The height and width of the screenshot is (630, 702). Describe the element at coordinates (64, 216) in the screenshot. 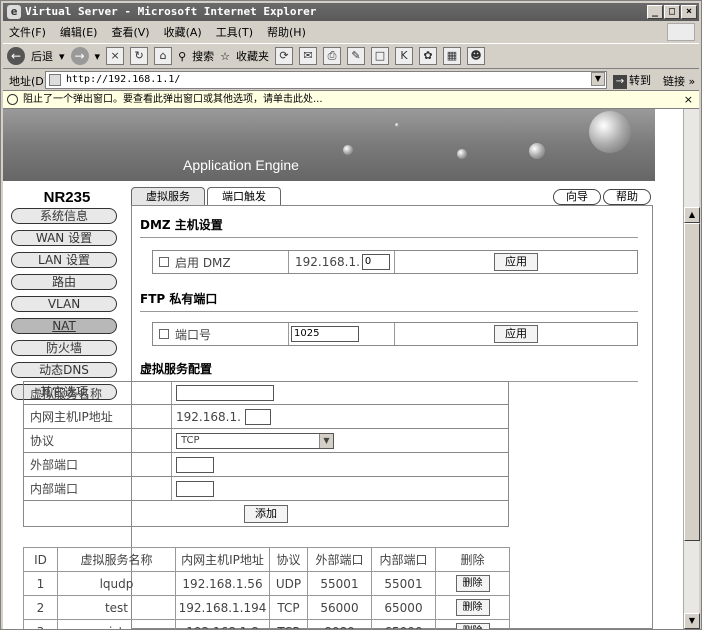

I see `sidebar-item-system-info: 系统信息` at that location.